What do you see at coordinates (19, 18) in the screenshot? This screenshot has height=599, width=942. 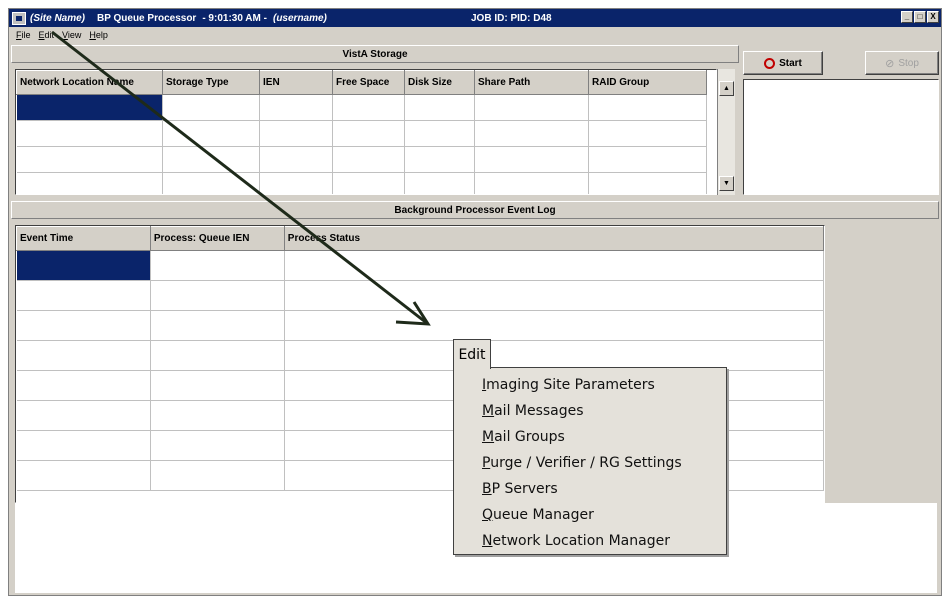 I see `app-icon` at bounding box center [19, 18].